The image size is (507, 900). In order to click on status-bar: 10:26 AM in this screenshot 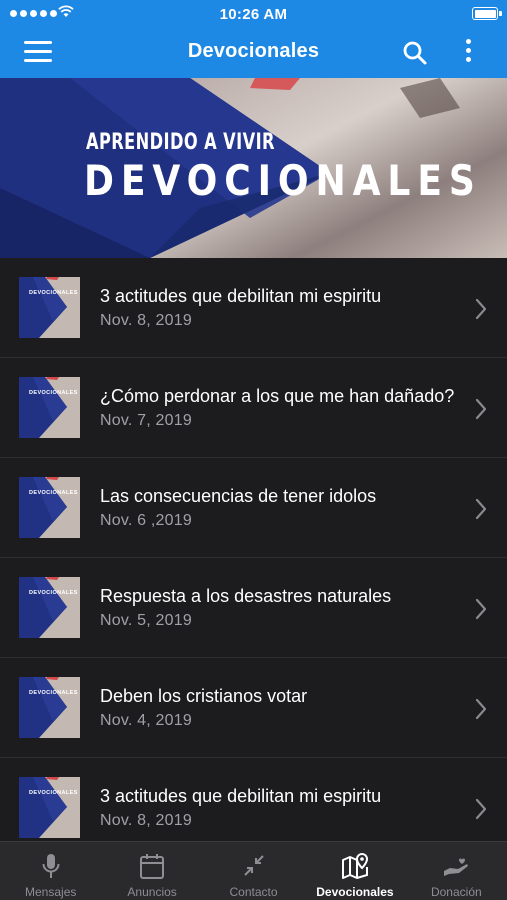, I will do `click(253, 14)`.